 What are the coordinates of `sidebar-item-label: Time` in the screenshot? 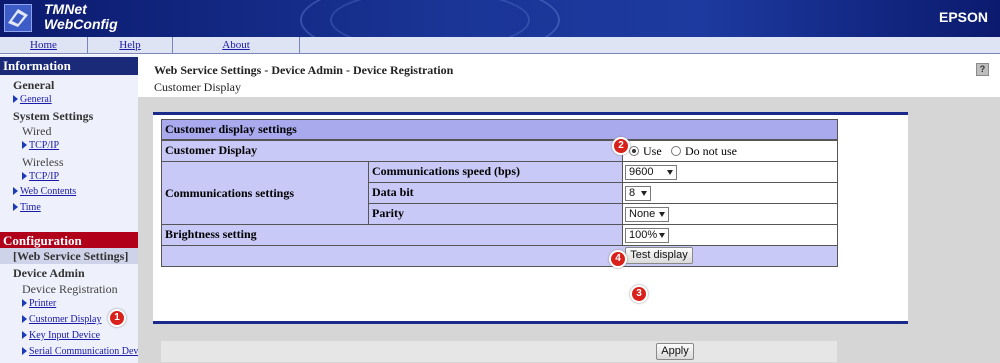 It's located at (30, 207).